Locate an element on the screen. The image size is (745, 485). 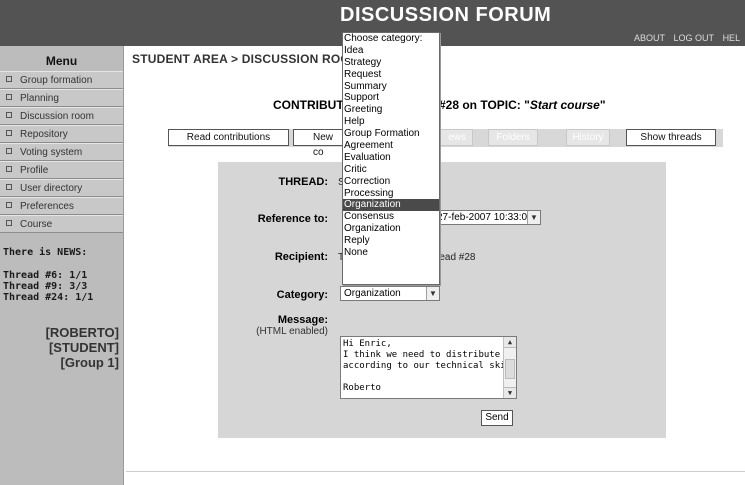
site-title: DISCUSSION FORUM is located at coordinates (446, 15).